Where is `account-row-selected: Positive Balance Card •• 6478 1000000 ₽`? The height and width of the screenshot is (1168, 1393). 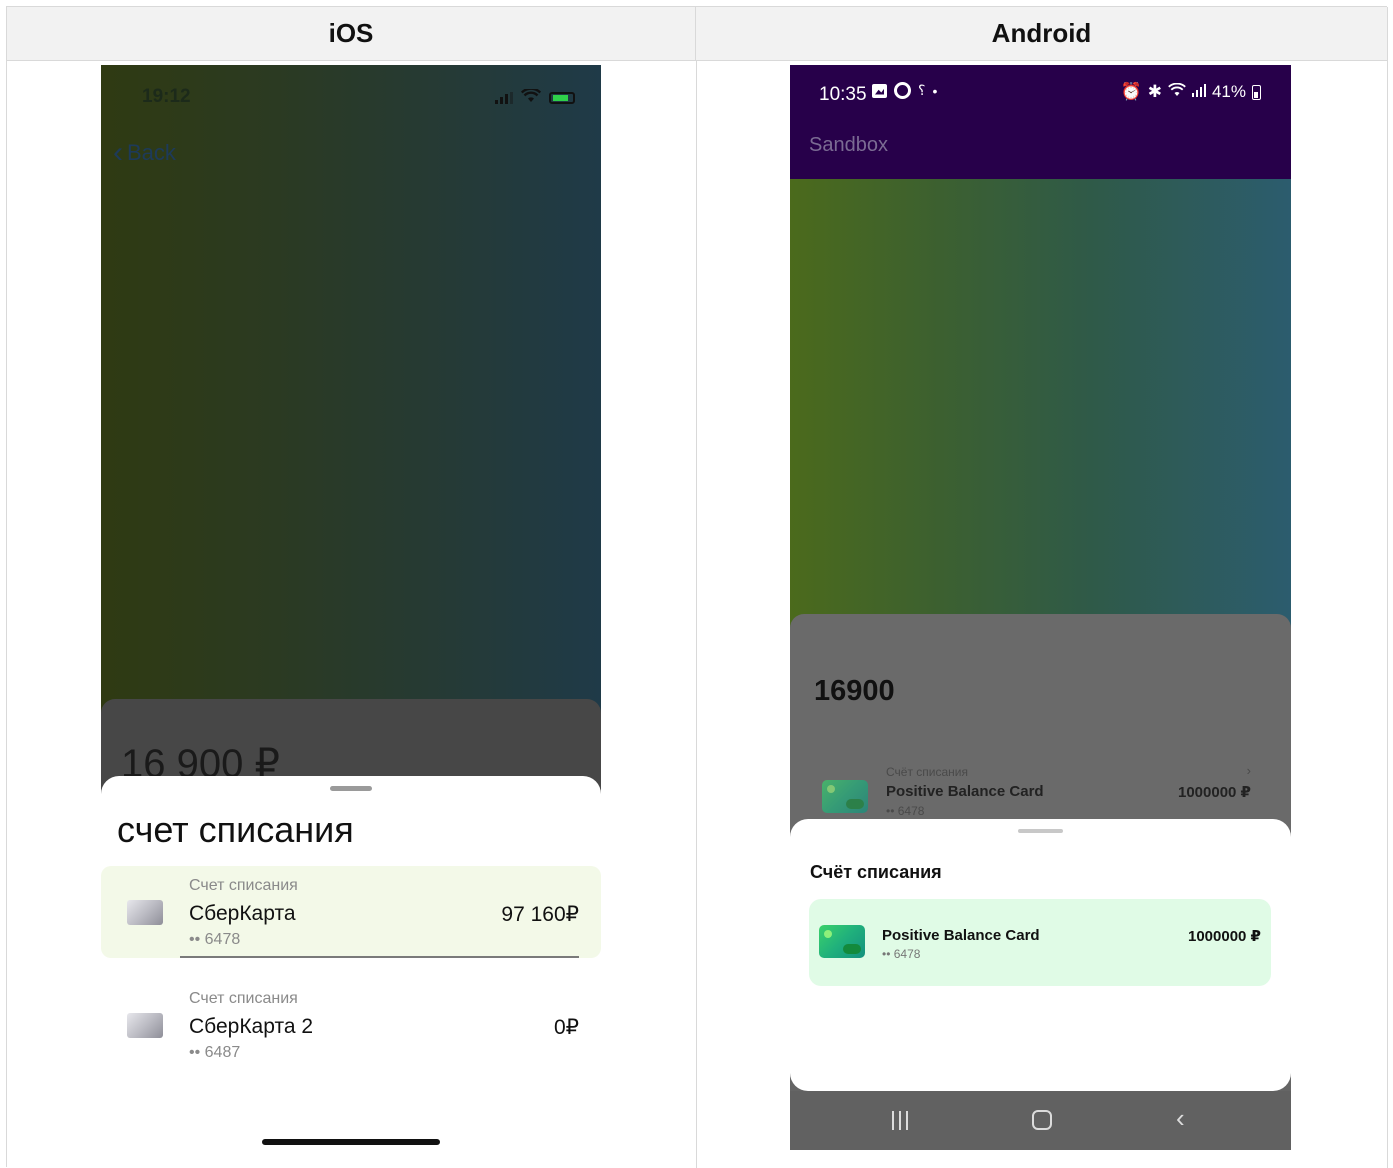
account-row-selected: Positive Balance Card •• 6478 1000000 ₽ is located at coordinates (1040, 942).